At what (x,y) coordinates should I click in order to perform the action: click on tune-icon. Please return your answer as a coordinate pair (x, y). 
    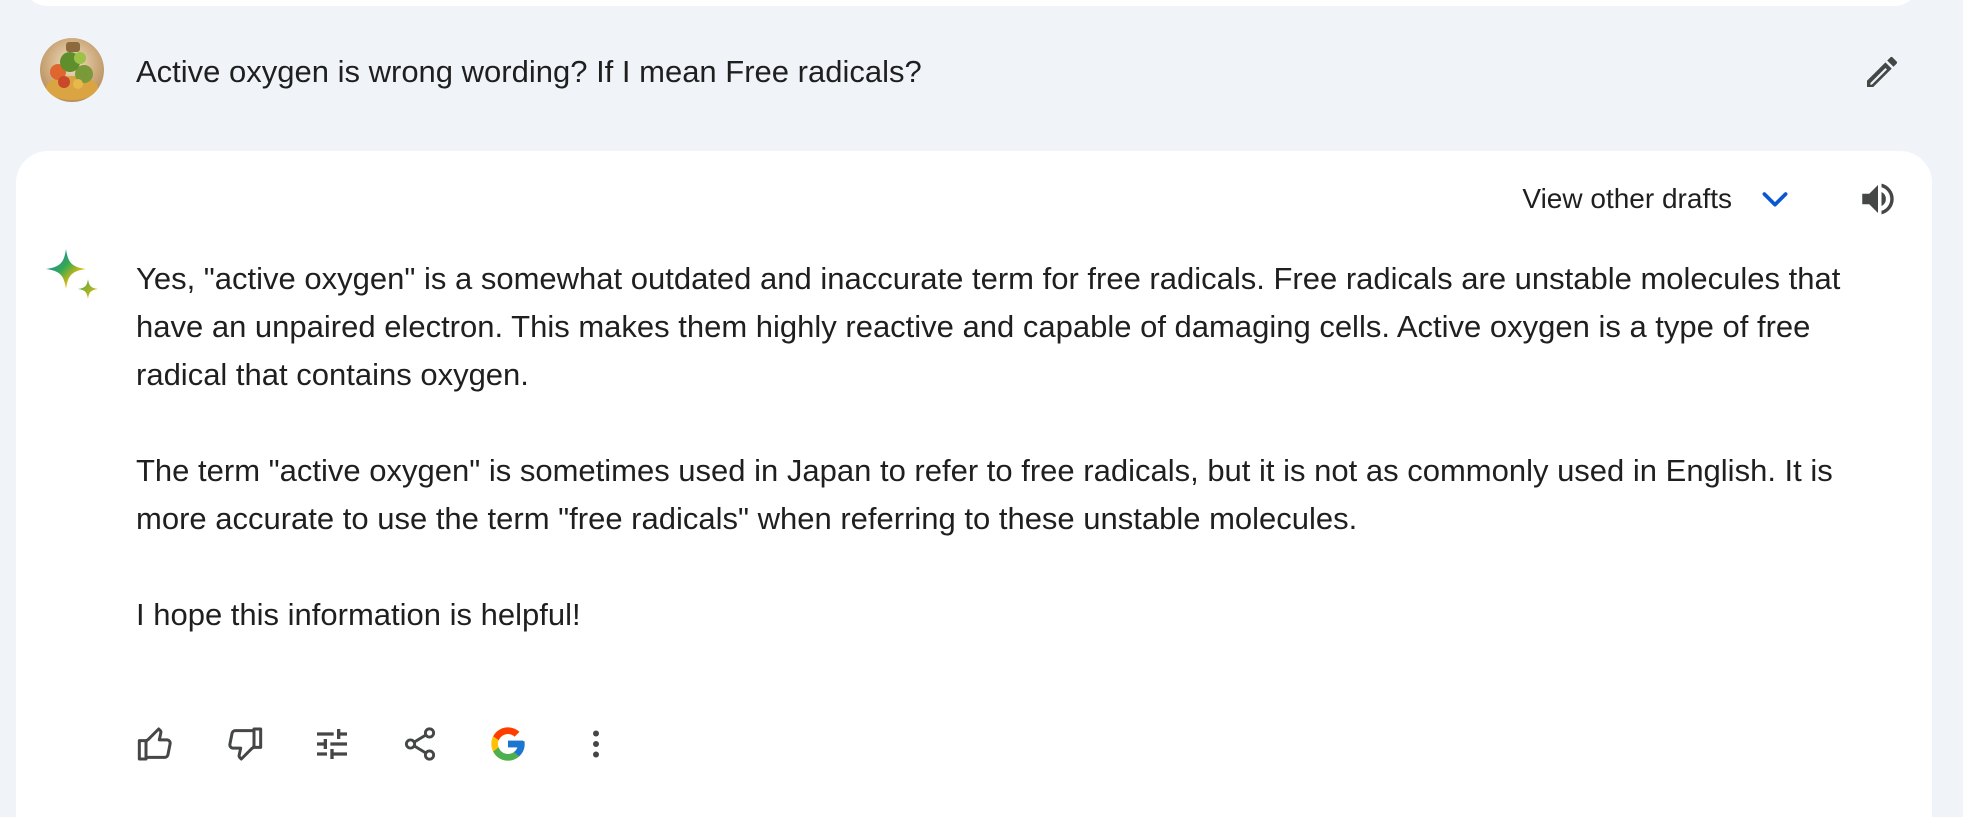
    Looking at the image, I should click on (332, 744).